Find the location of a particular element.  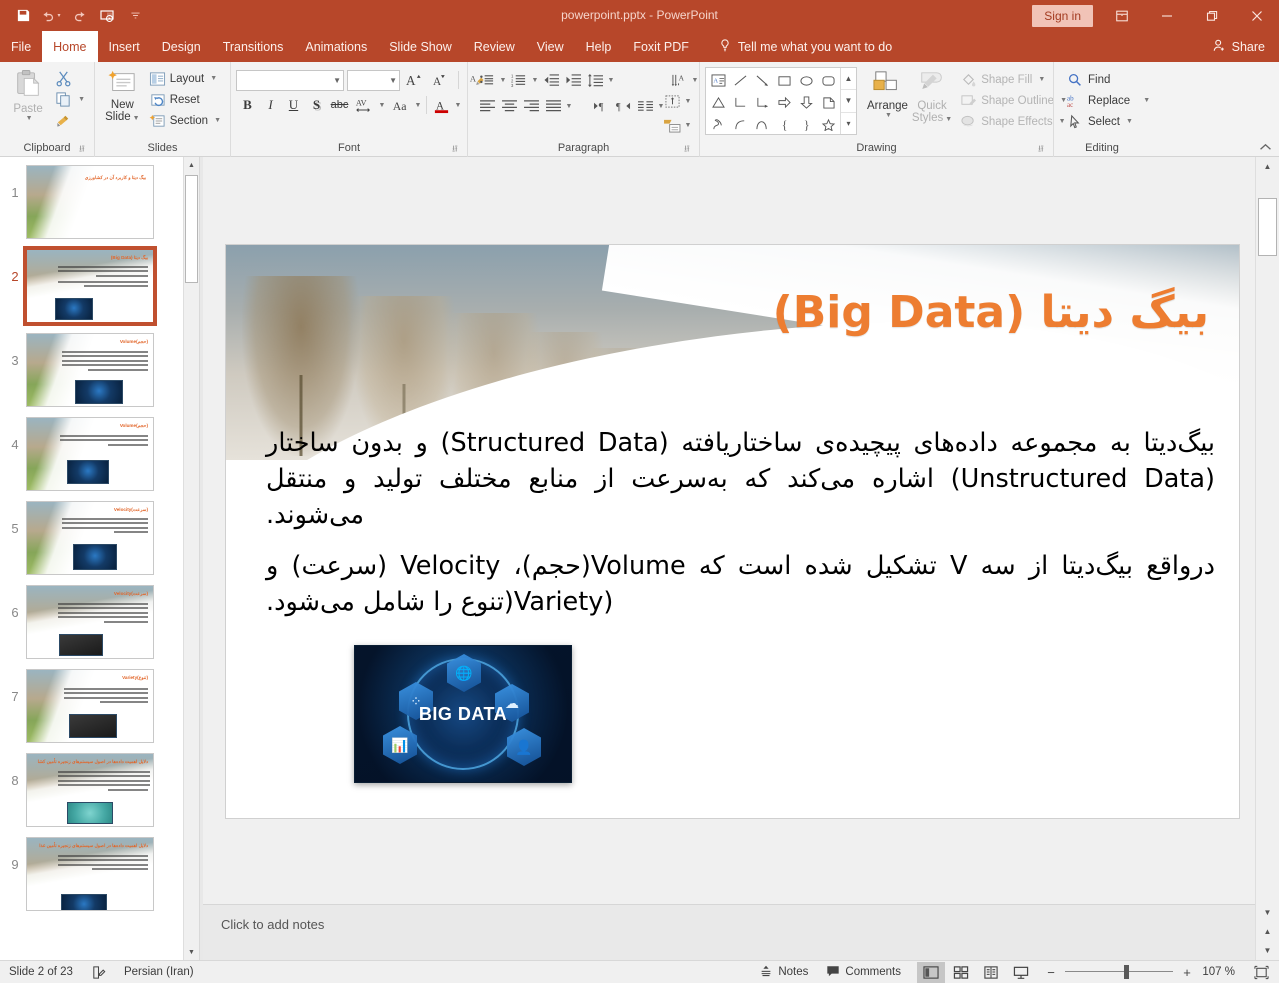

convert-to-smartart-icon is located at coordinates (672, 125).